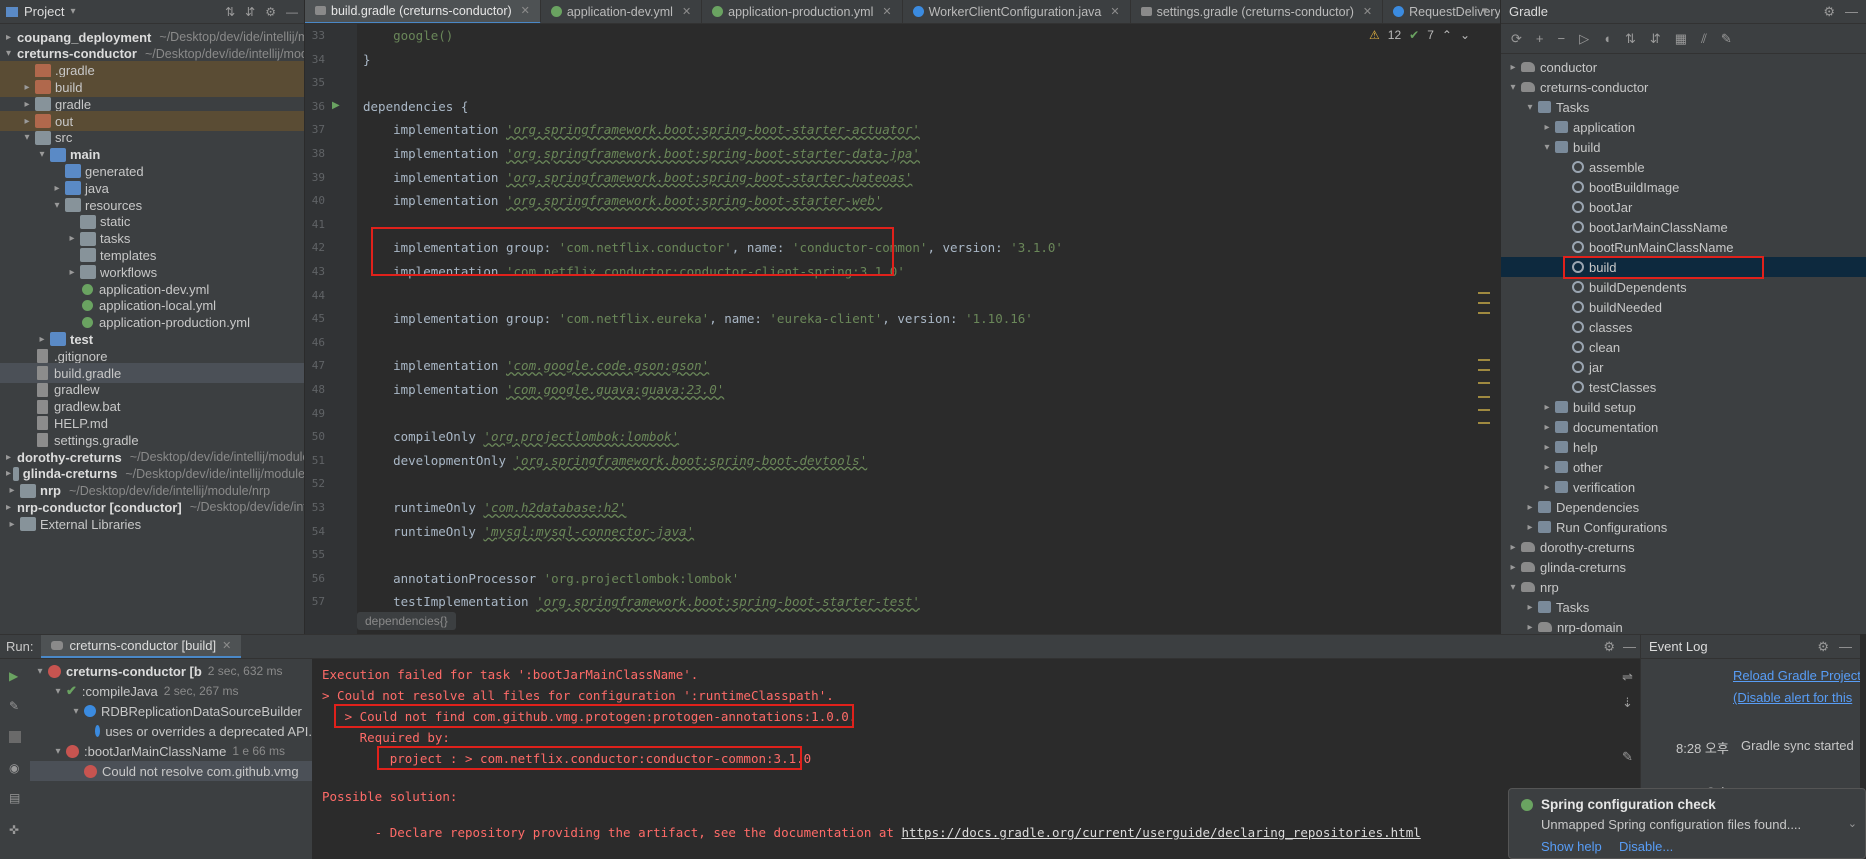 The width and height of the screenshot is (1866, 859). I want to click on expand-all-icon: ⇅, so click(230, 12).